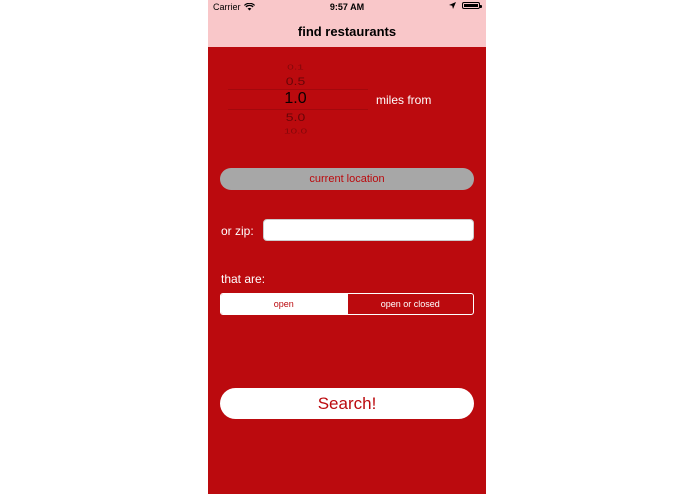  Describe the element at coordinates (404, 100) in the screenshot. I see `miles-from-label: miles from` at that location.